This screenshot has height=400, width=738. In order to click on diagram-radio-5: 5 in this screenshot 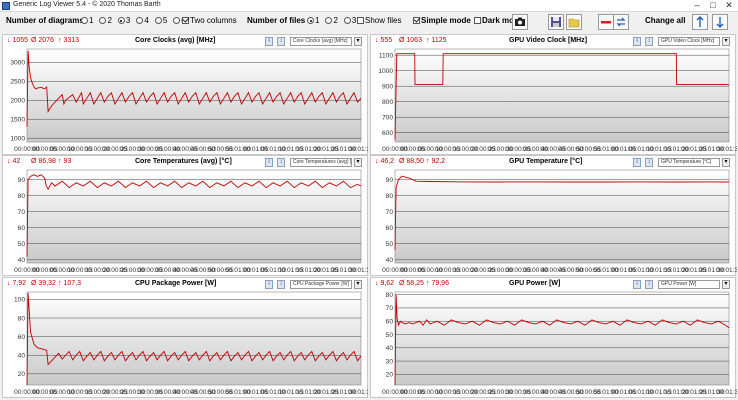, I will do `click(161, 20)`.